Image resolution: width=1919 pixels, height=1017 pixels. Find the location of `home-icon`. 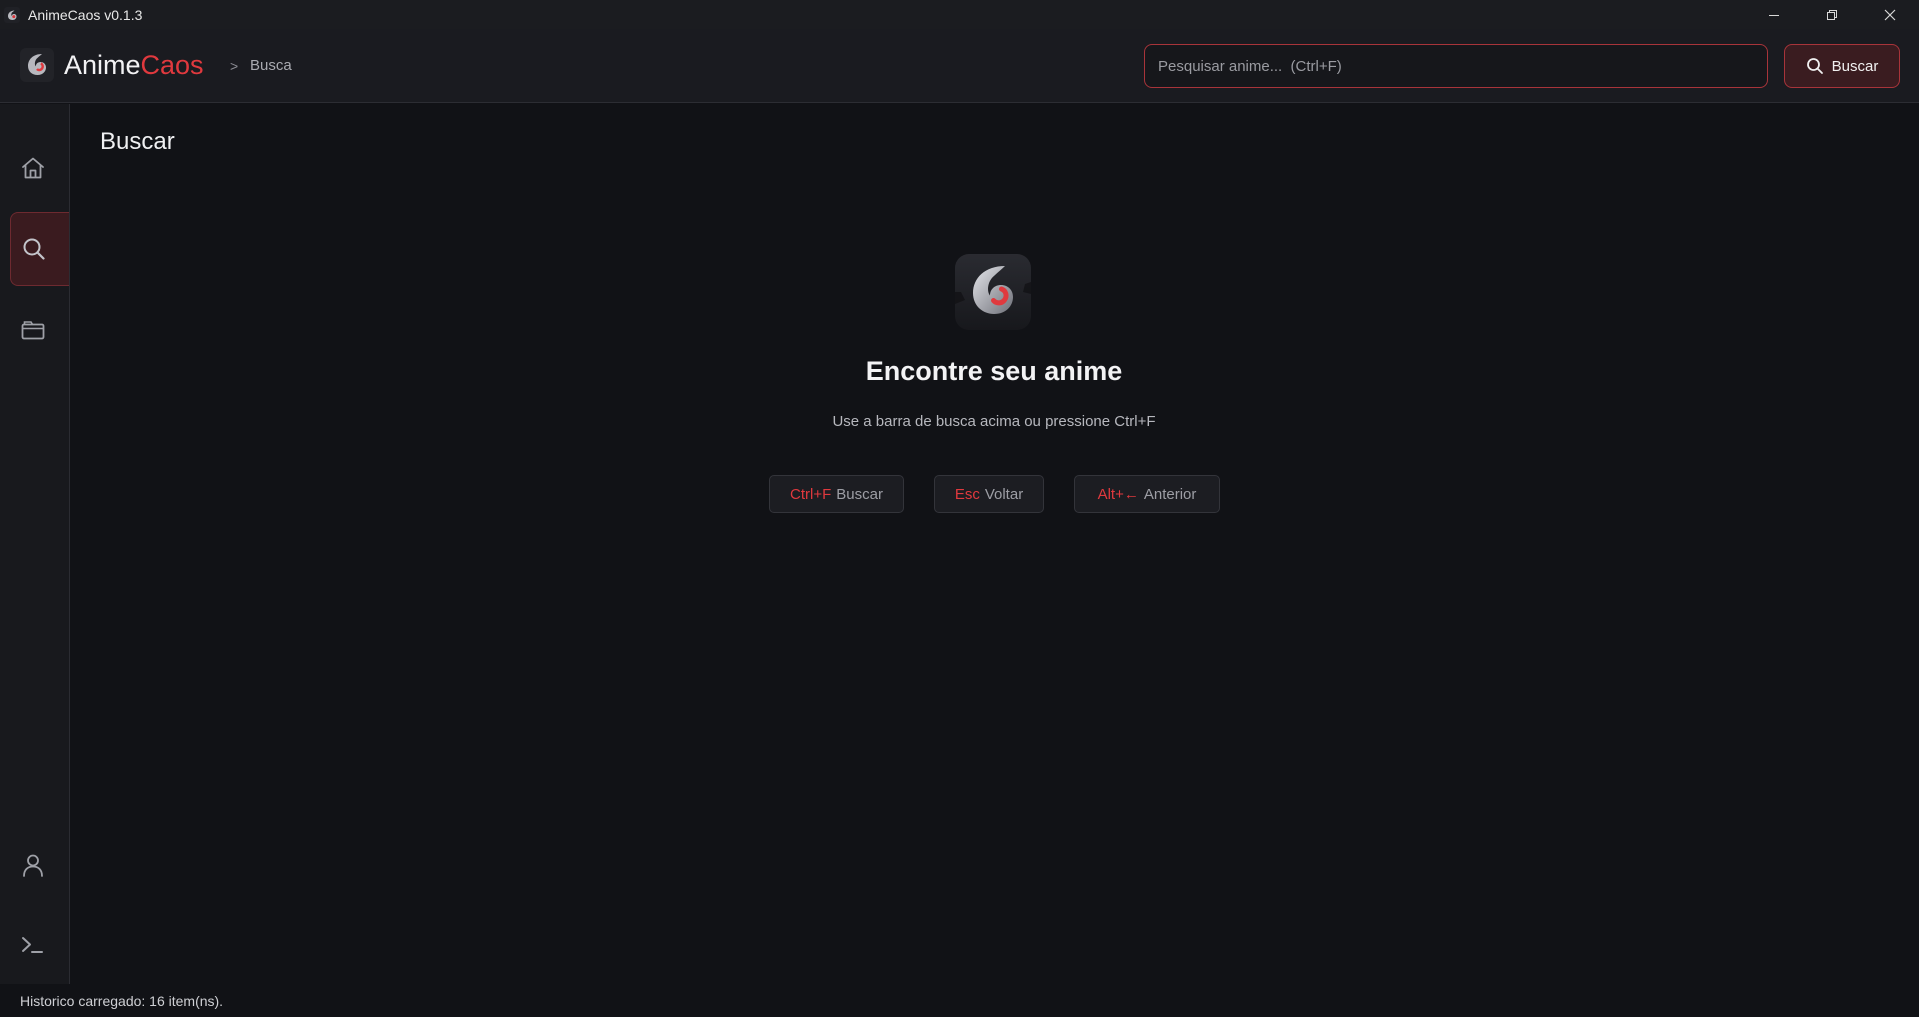

home-icon is located at coordinates (33, 168).